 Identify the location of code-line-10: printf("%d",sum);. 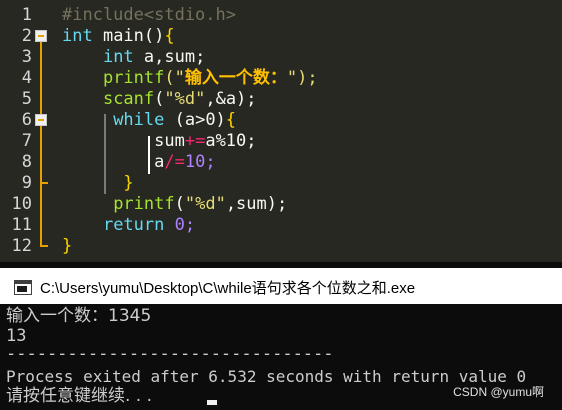
(174, 204).